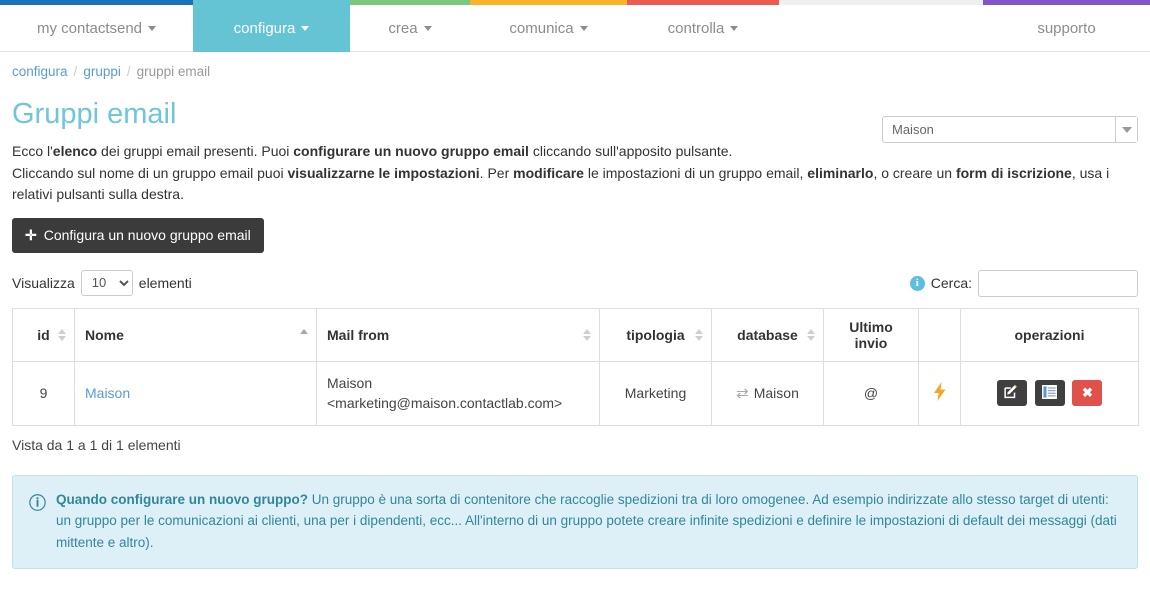  What do you see at coordinates (173, 71) in the screenshot?
I see `breadcrumb-item-gruppi-email: gruppi email` at bounding box center [173, 71].